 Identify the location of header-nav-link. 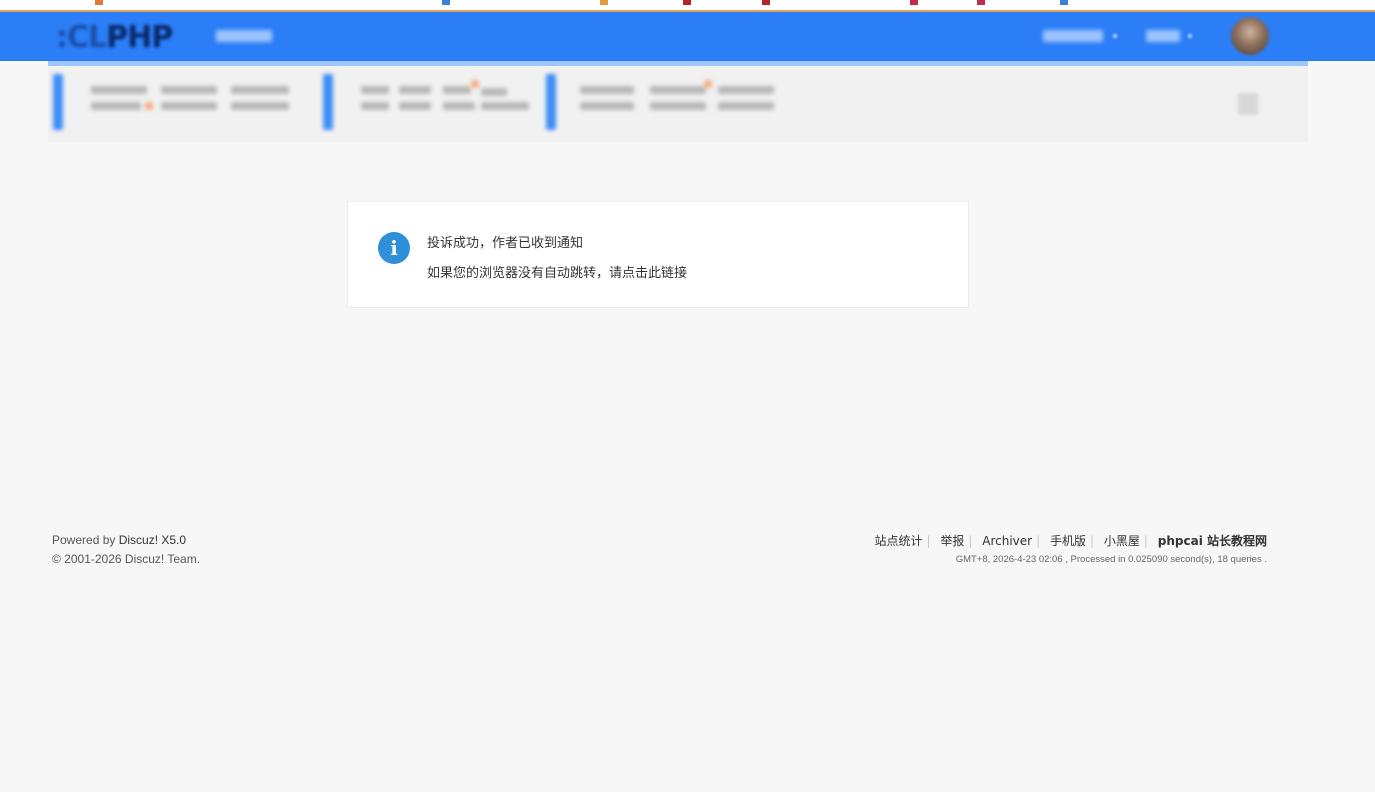
(244, 36).